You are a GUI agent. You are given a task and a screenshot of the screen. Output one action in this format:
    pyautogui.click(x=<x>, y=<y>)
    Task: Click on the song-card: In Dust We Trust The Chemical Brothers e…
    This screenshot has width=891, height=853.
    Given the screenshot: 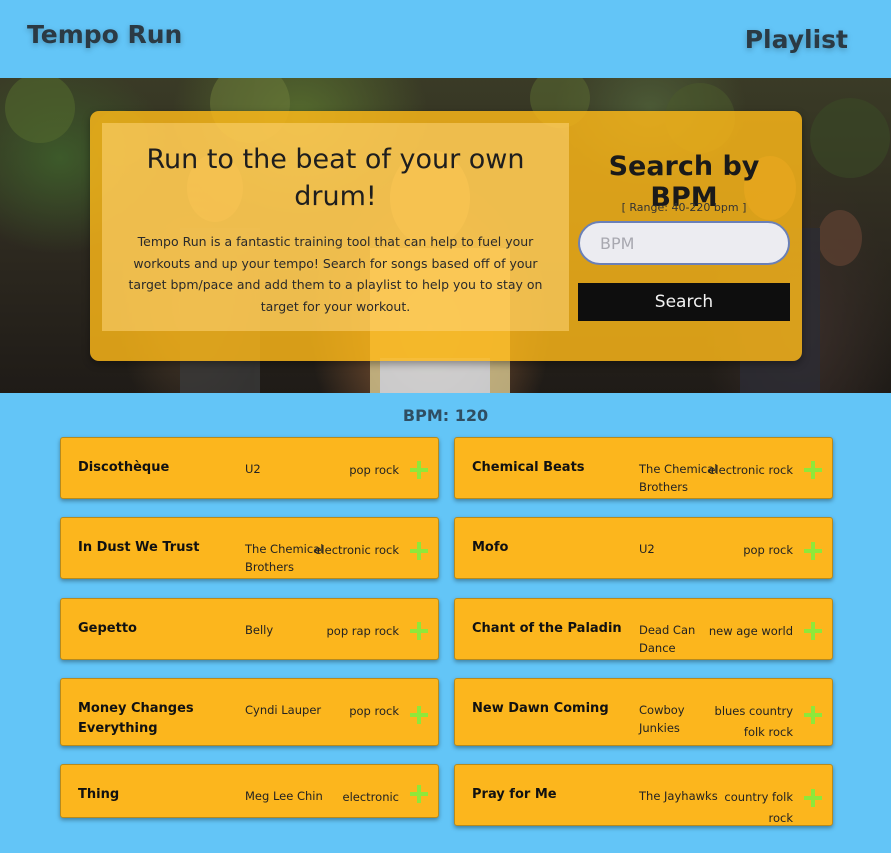 What is the action you would take?
    pyautogui.click(x=249, y=548)
    